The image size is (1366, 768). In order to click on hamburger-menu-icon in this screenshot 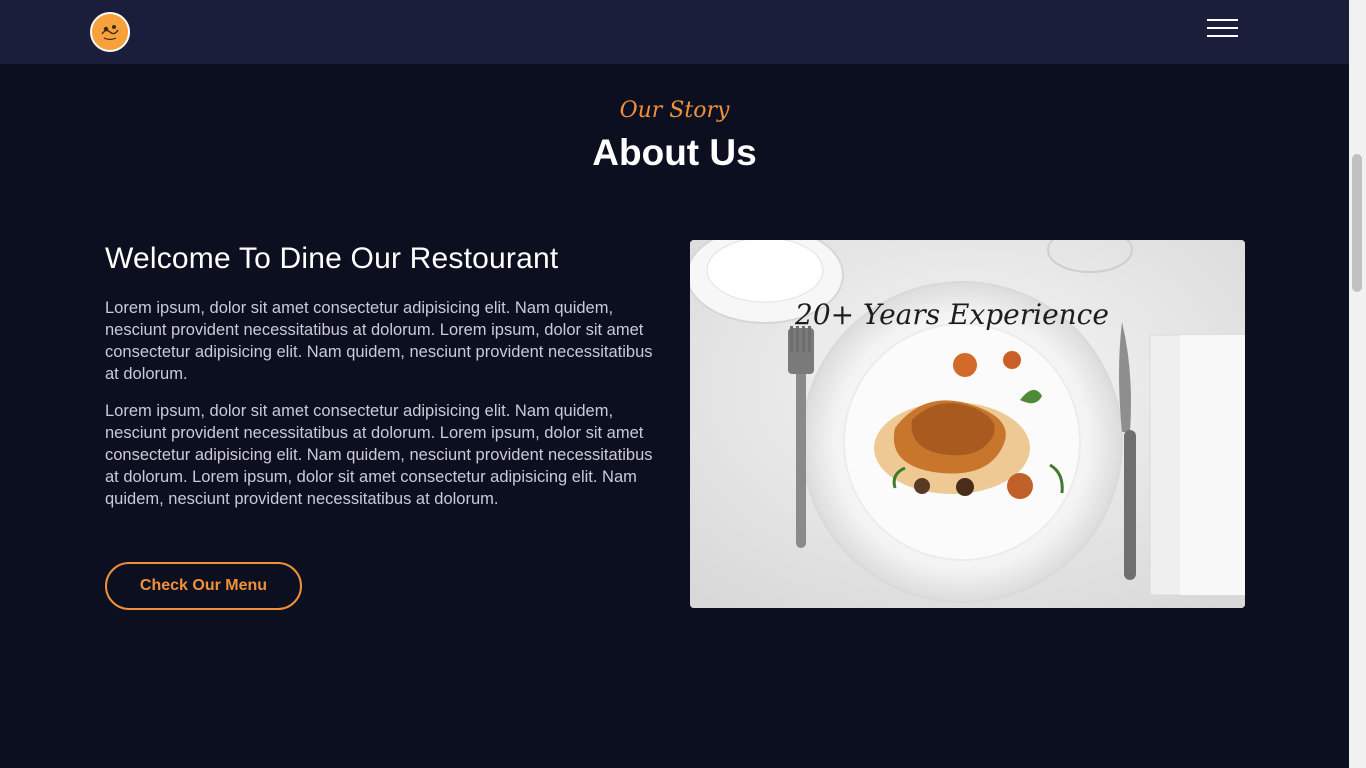, I will do `click(1222, 29)`.